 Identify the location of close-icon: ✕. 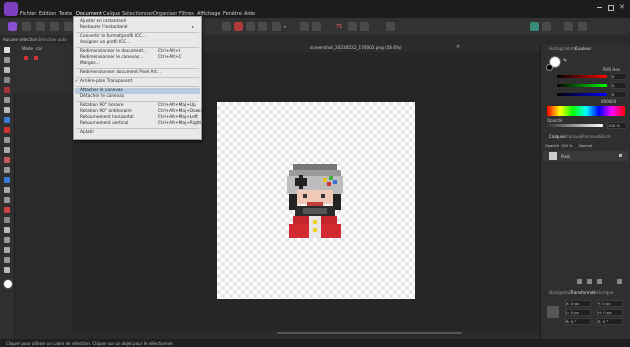
(622, 7).